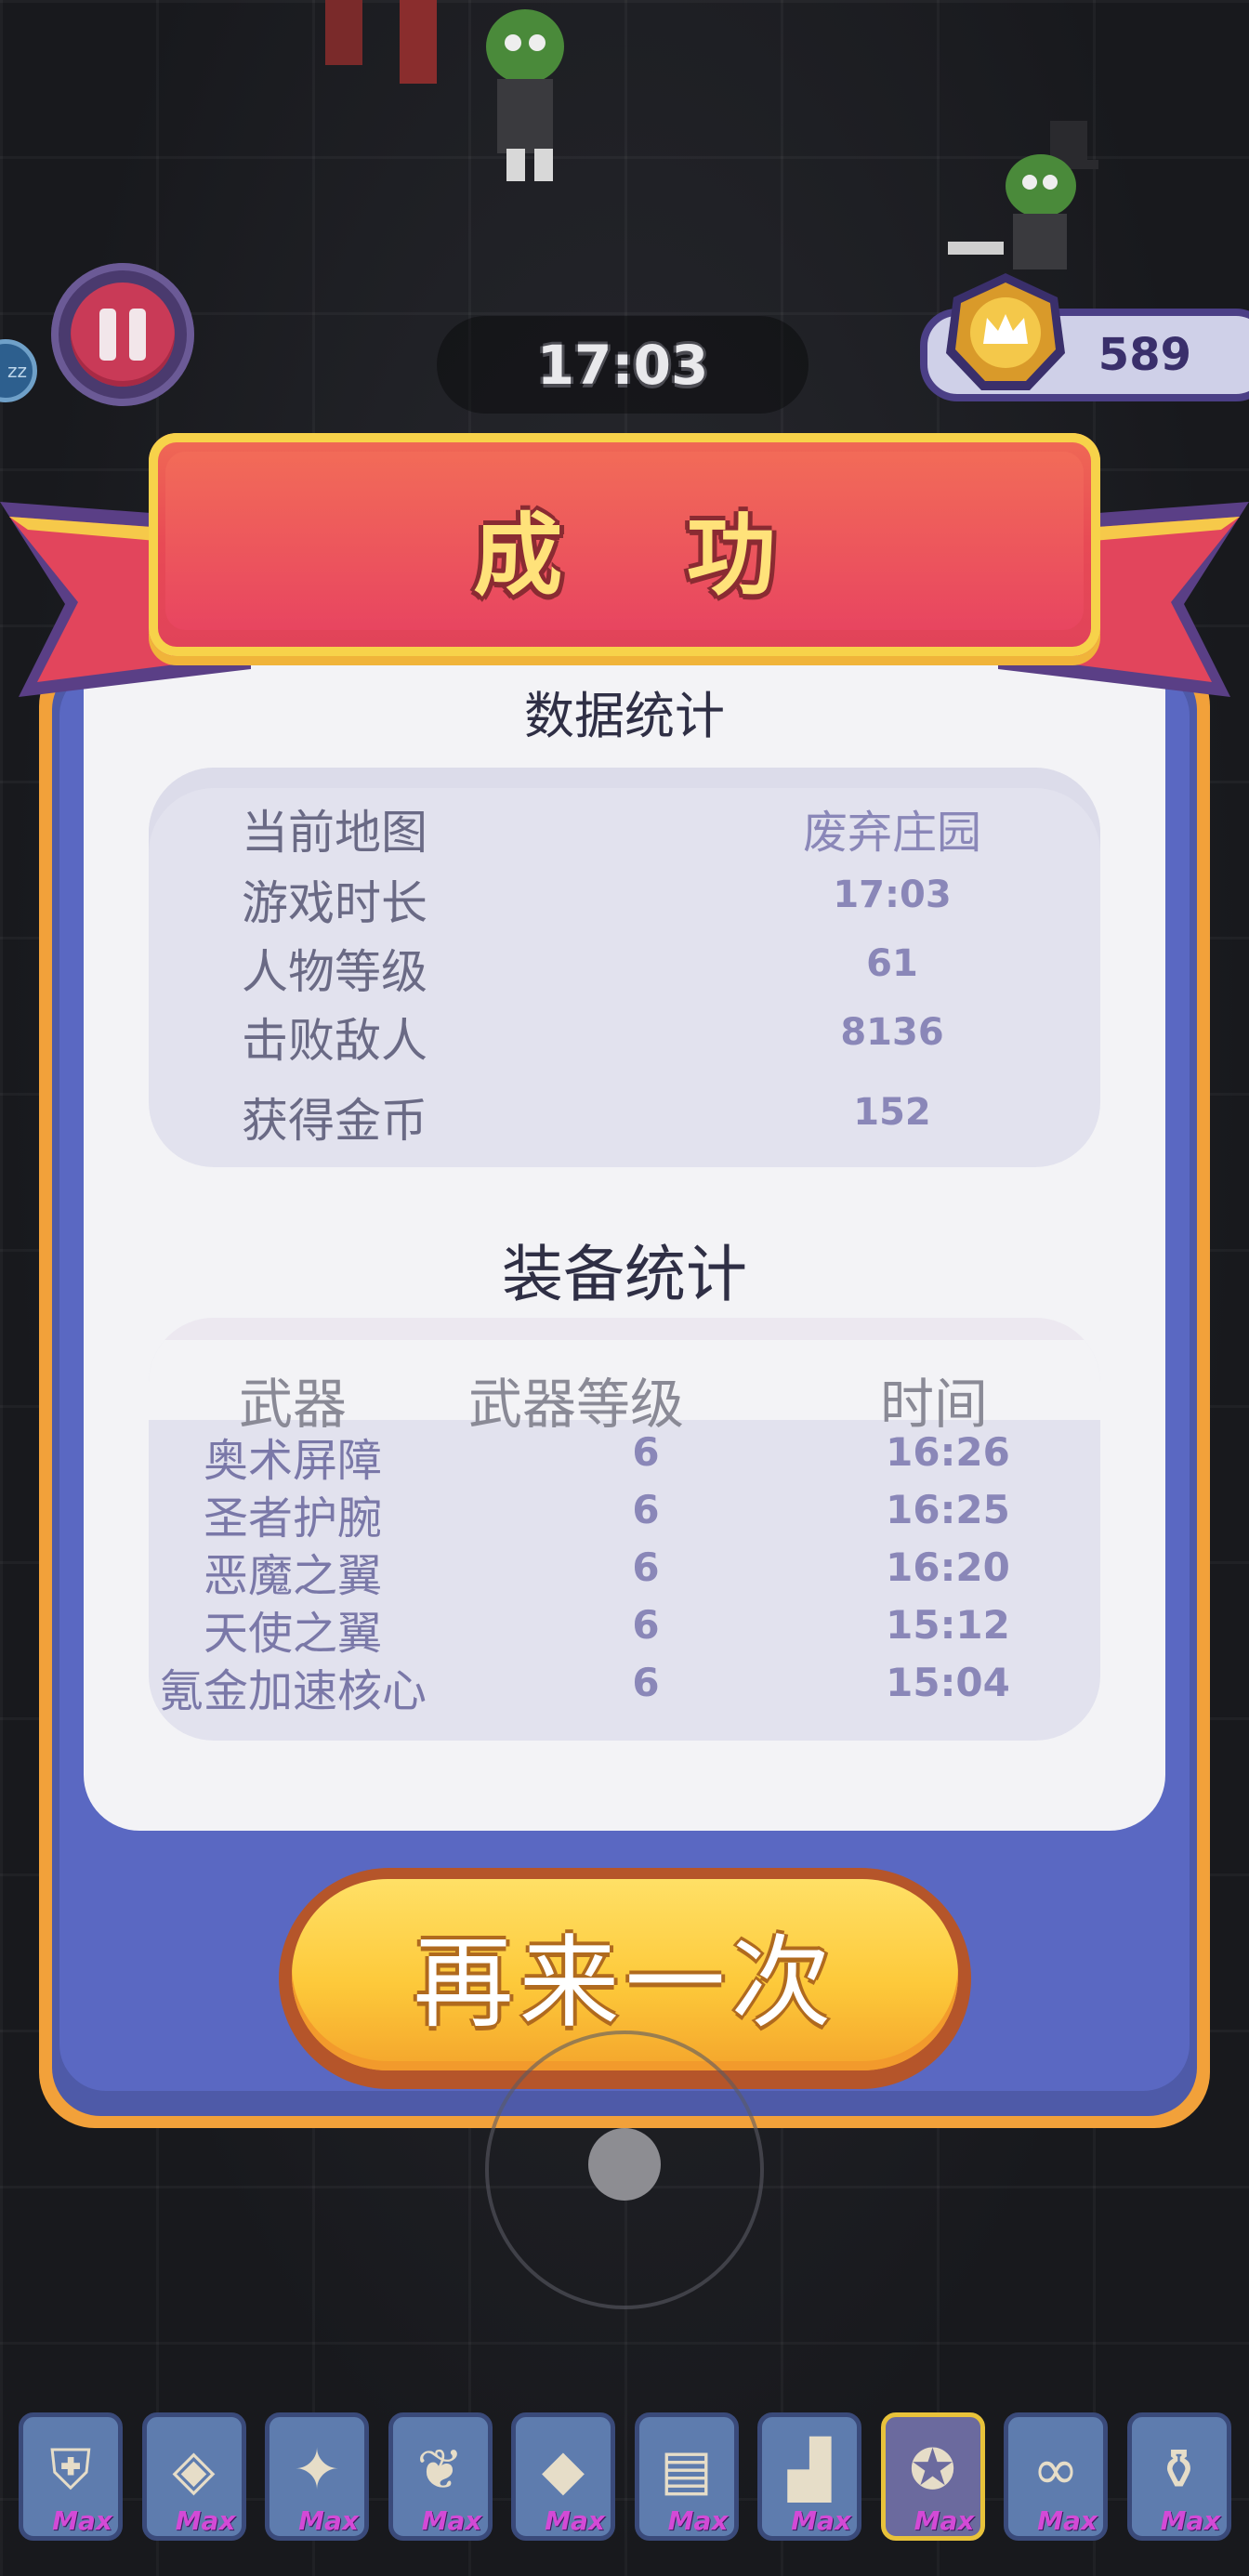  I want to click on stat-row-map: 当前地图 废弃庄园, so click(624, 827).